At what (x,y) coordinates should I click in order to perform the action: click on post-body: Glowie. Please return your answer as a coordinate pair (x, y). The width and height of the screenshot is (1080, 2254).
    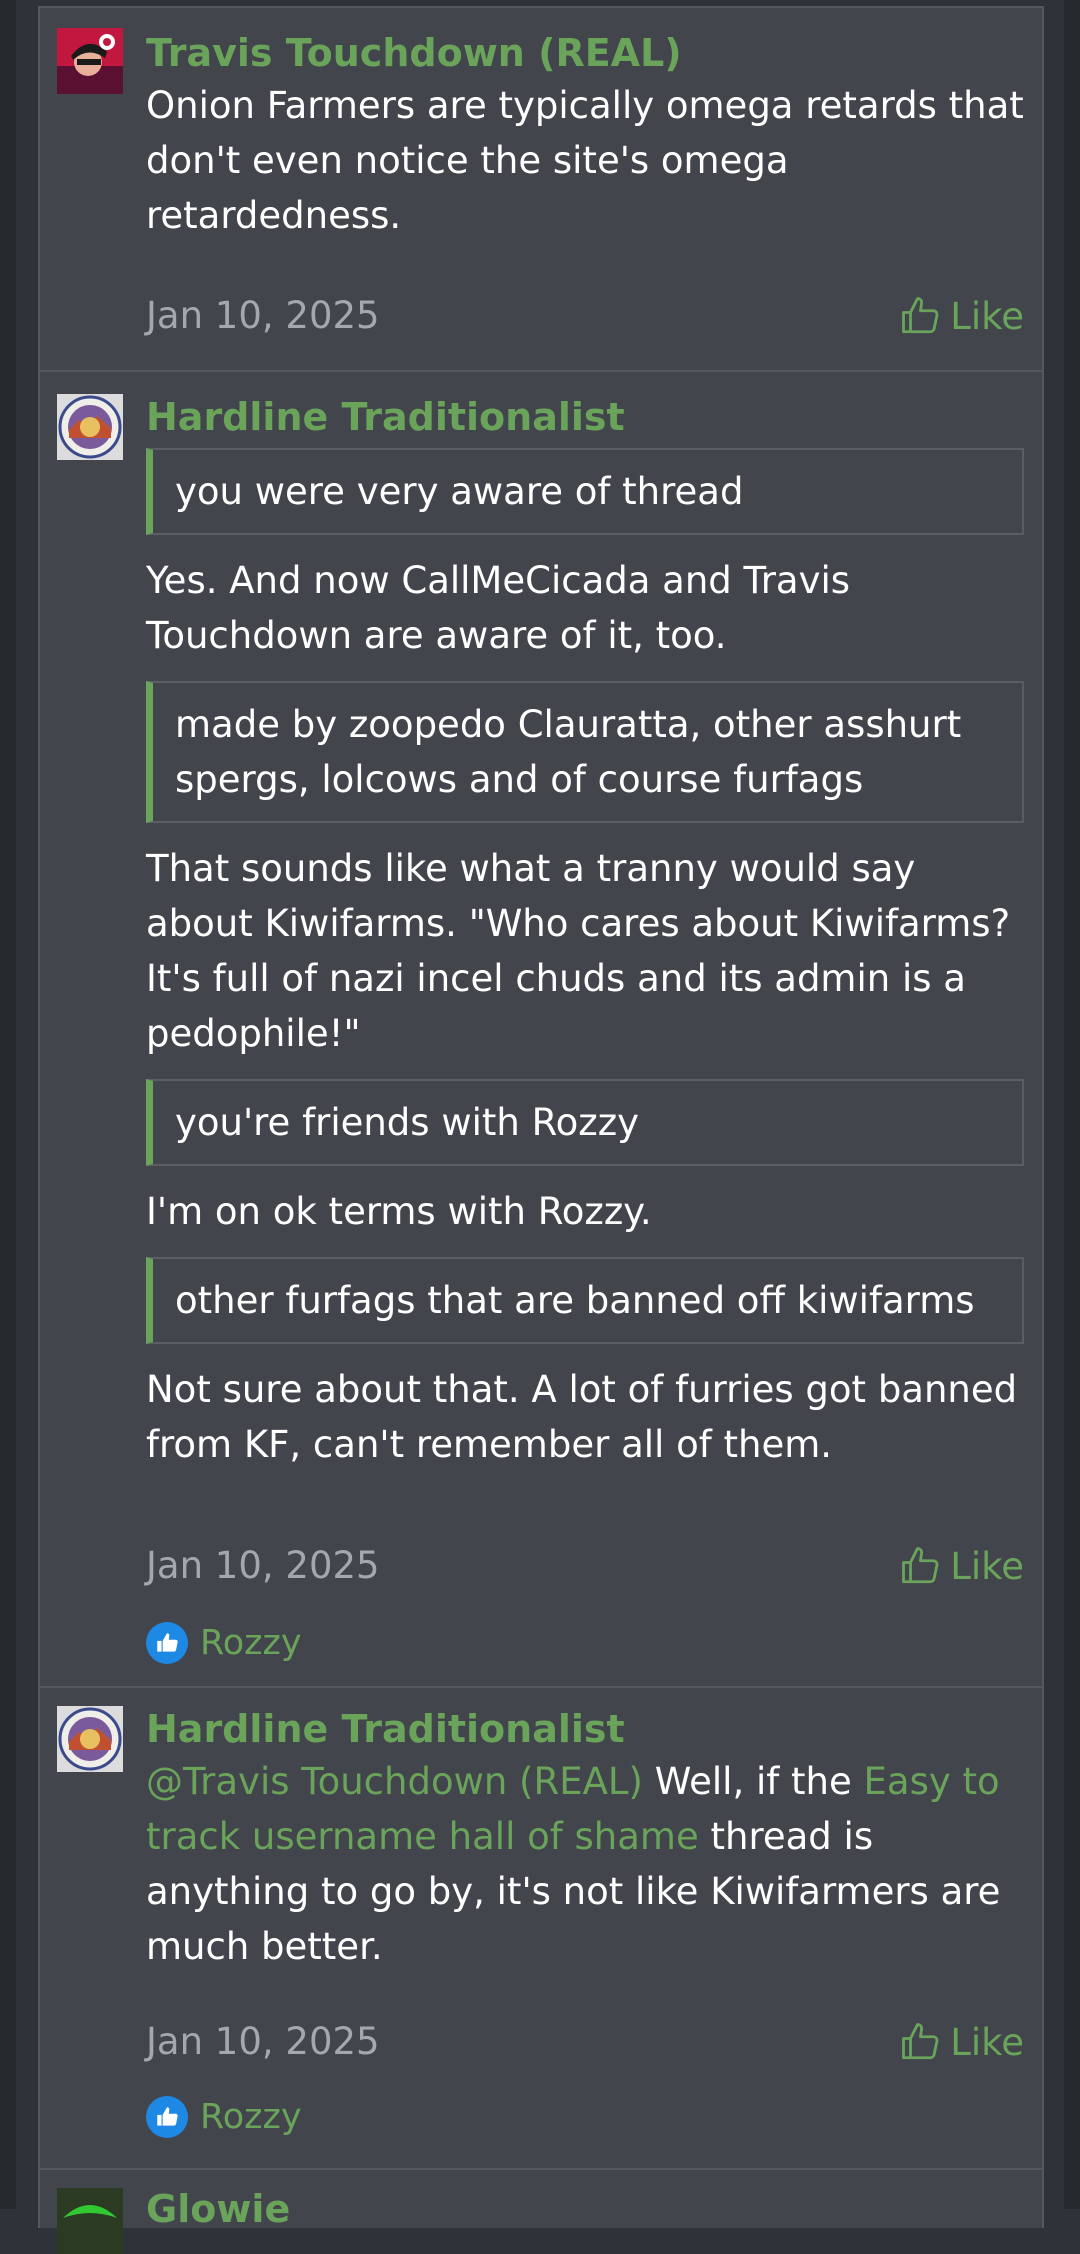
    Looking at the image, I should click on (585, 2209).